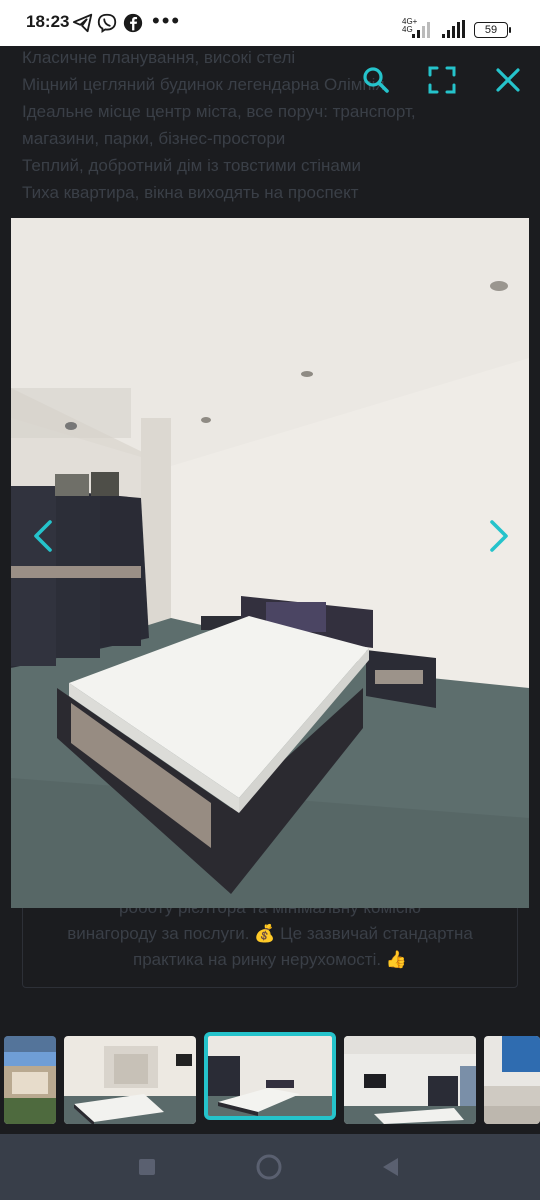  I want to click on thumbnail-strip, so click(270, 1079).